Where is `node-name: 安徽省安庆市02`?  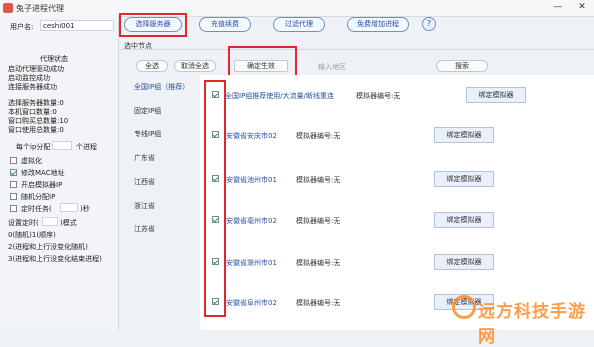 node-name: 安徽省安庆市02 is located at coordinates (251, 136).